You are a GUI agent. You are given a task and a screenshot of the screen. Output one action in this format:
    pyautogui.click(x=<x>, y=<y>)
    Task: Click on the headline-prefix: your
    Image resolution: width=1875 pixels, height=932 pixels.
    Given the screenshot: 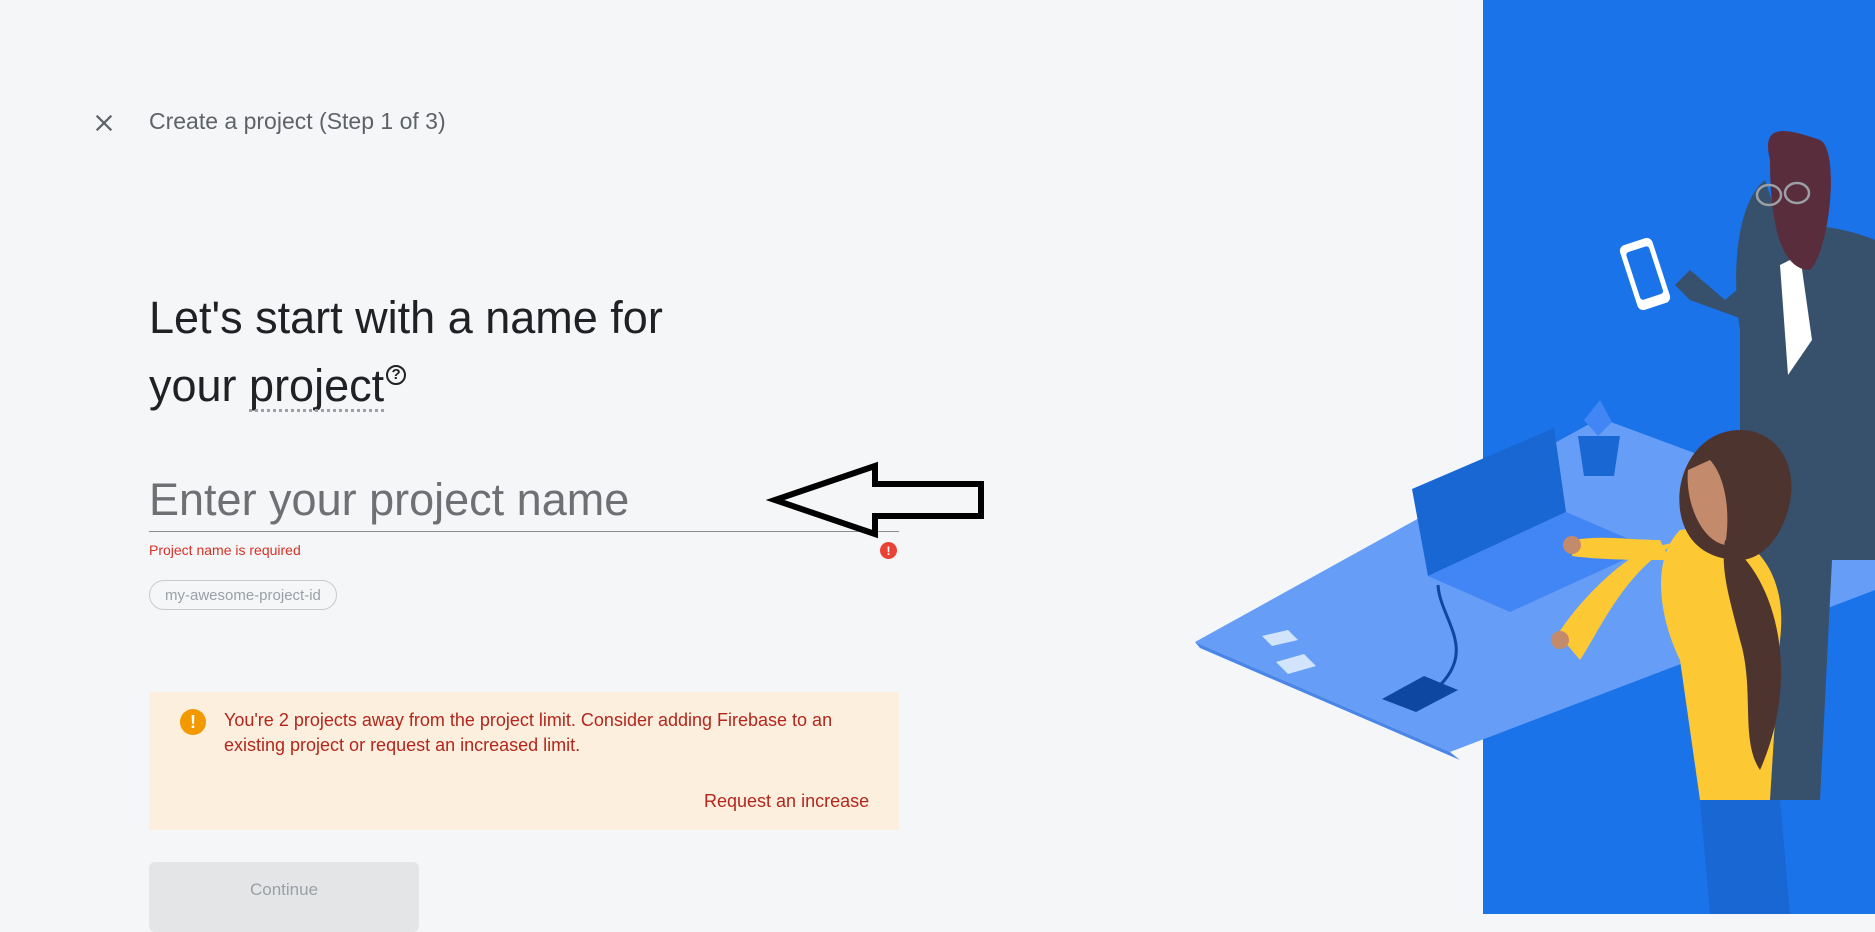 What is the action you would take?
    pyautogui.click(x=199, y=385)
    